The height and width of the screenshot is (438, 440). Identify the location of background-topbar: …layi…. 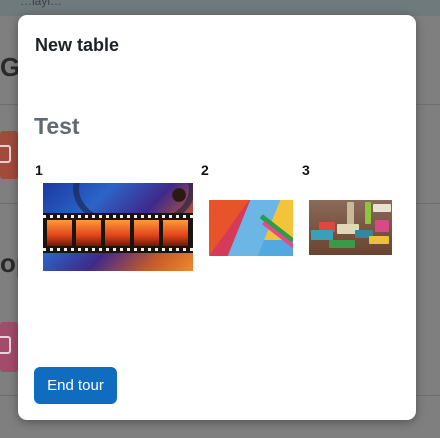
(220, 8).